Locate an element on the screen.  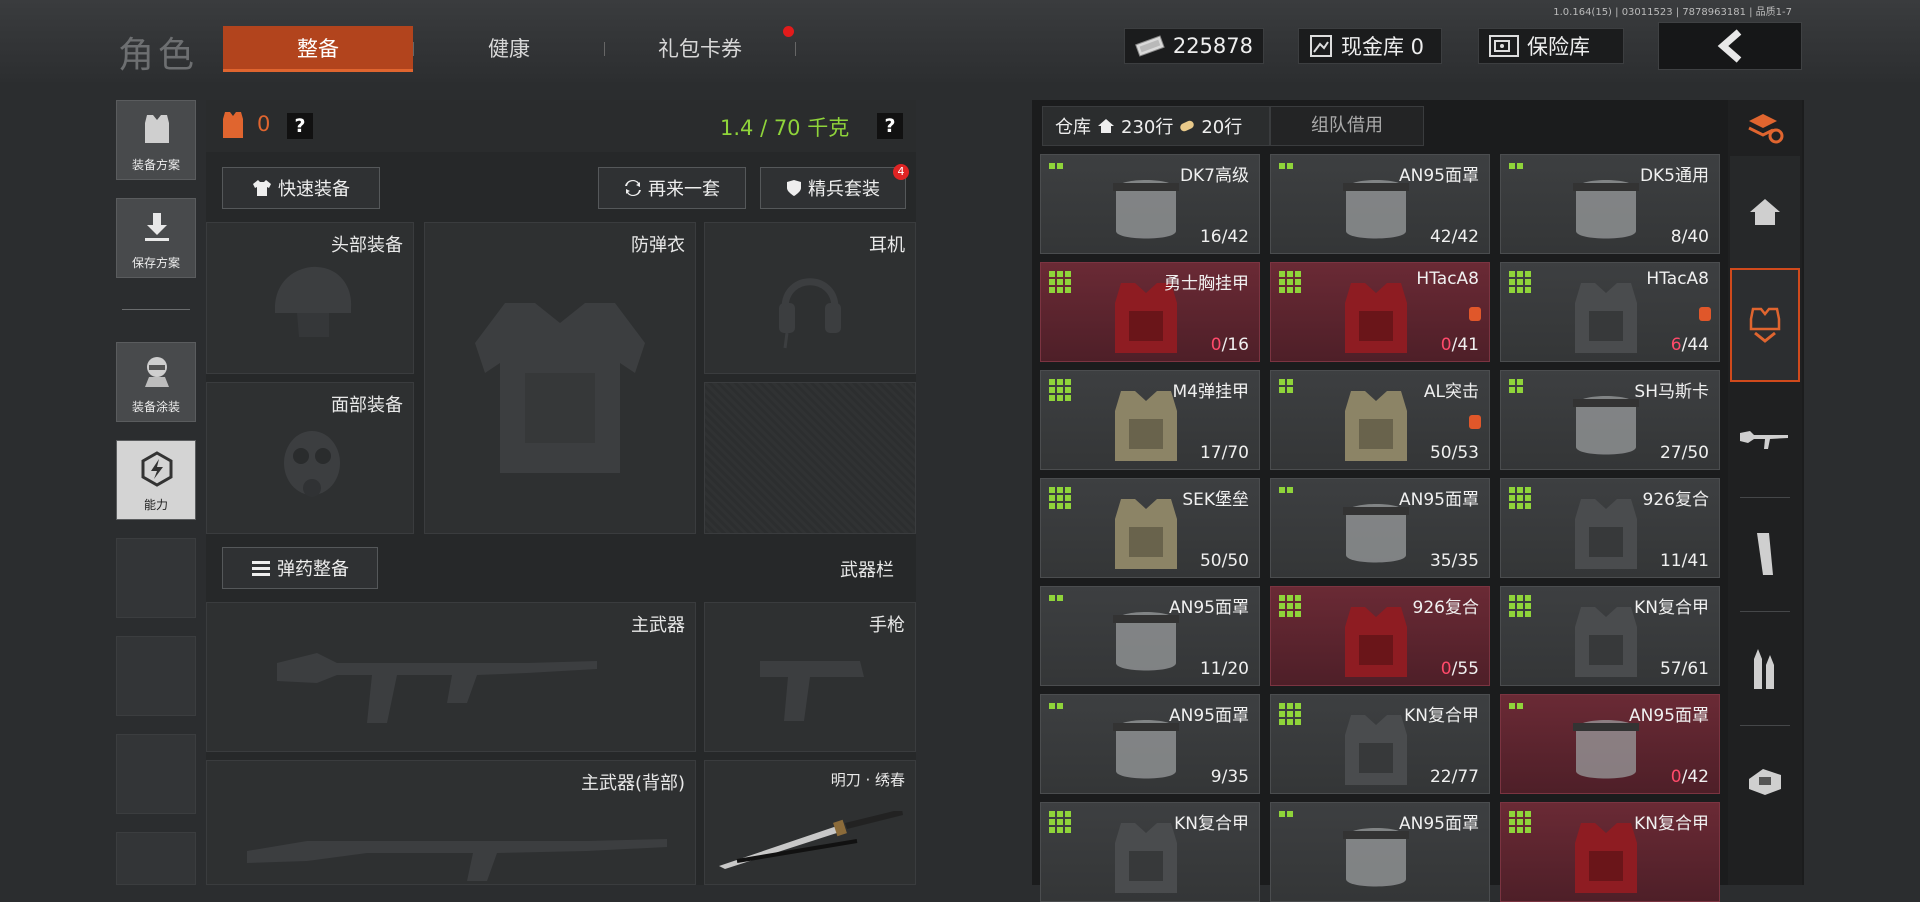
rail-rifles is located at coordinates (1765, 440).